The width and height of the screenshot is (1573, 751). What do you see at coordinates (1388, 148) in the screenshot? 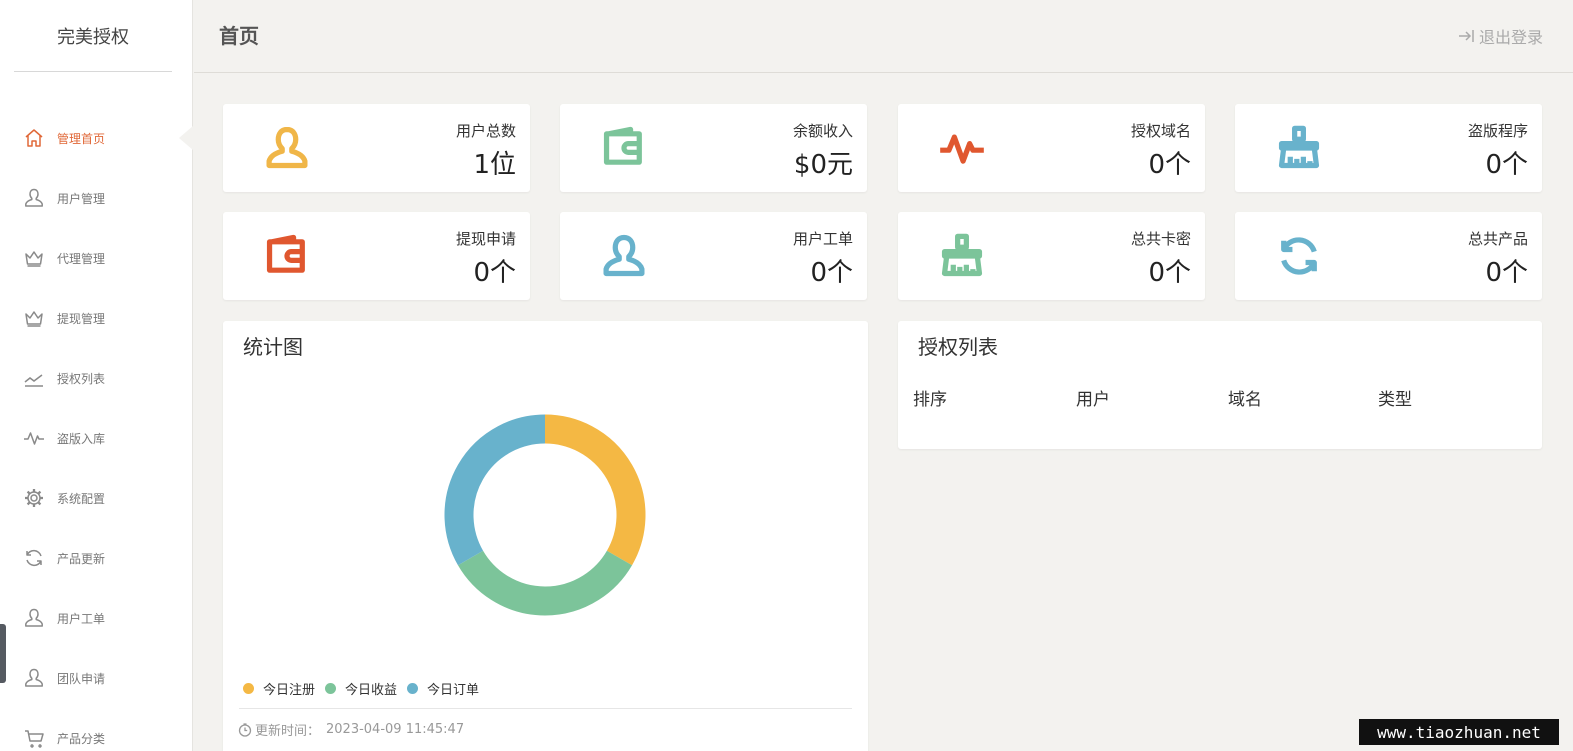
I see `stat-card: 盗版程序 0个` at bounding box center [1388, 148].